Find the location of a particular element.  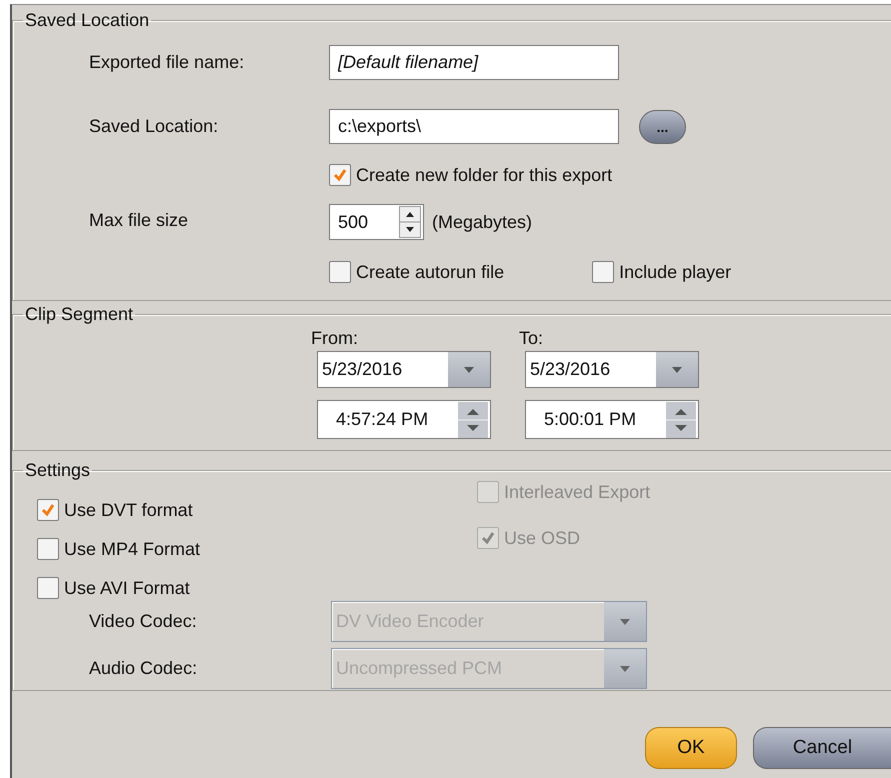

range-label: To: is located at coordinates (531, 338).